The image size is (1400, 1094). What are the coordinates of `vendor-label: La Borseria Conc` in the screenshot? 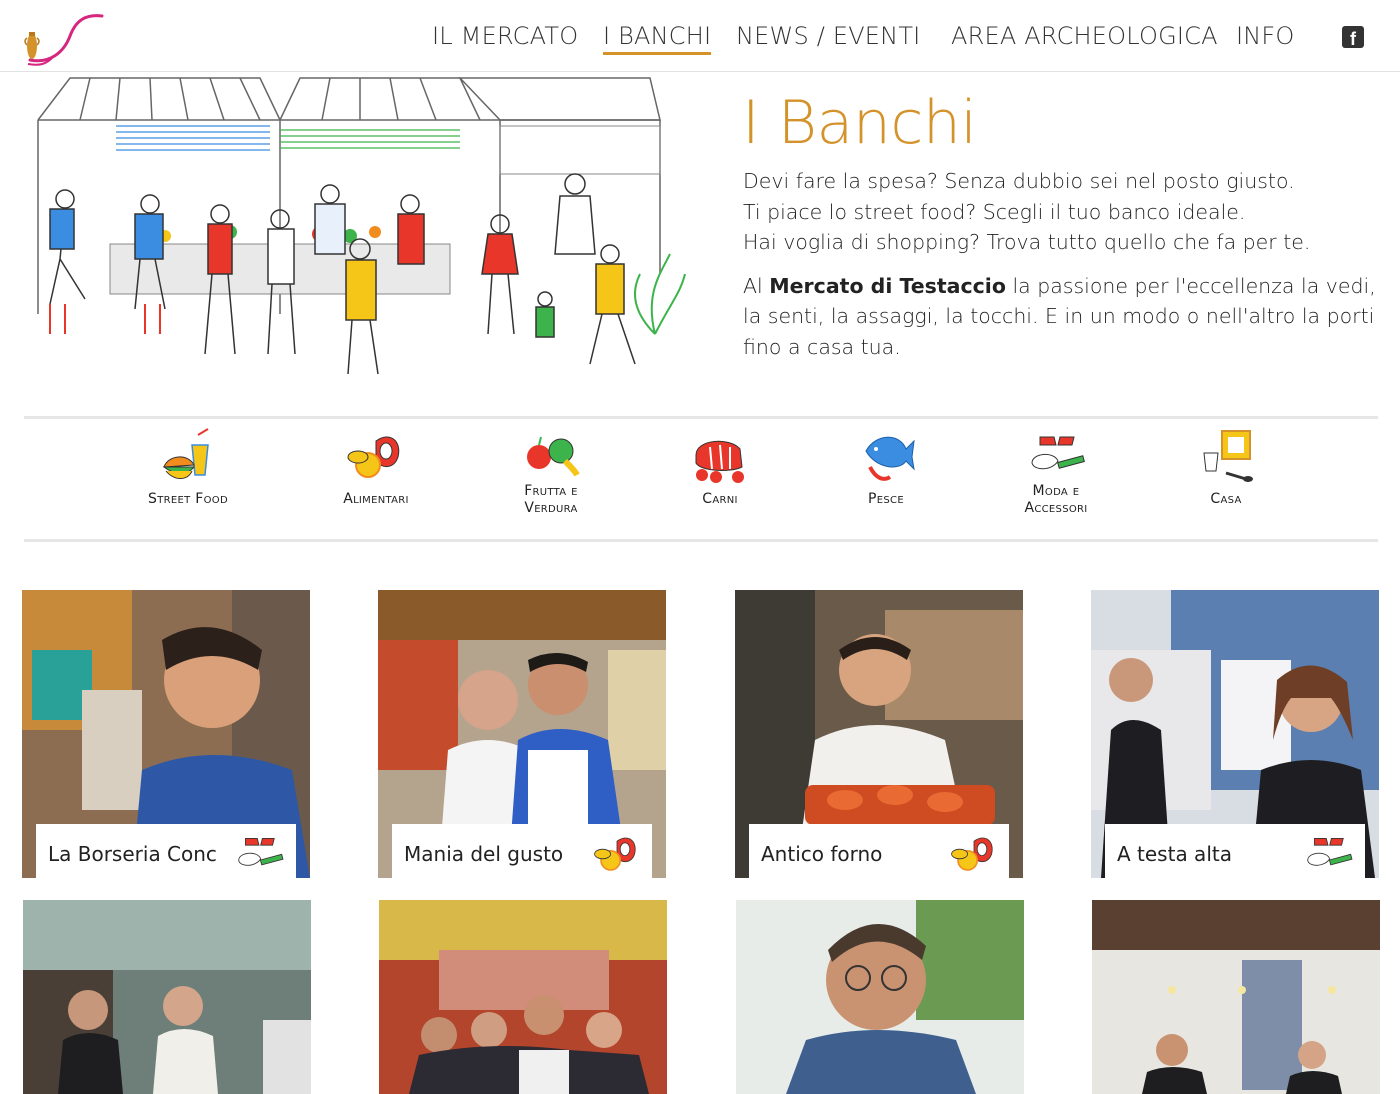 It's located at (166, 851).